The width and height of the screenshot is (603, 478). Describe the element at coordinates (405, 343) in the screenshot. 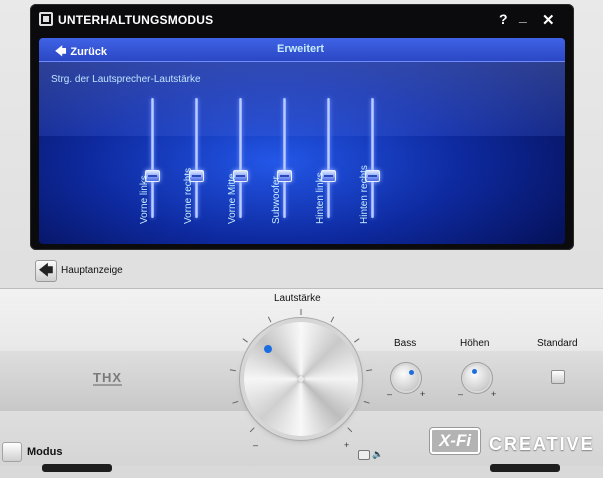

I see `bass-label: Bass` at that location.